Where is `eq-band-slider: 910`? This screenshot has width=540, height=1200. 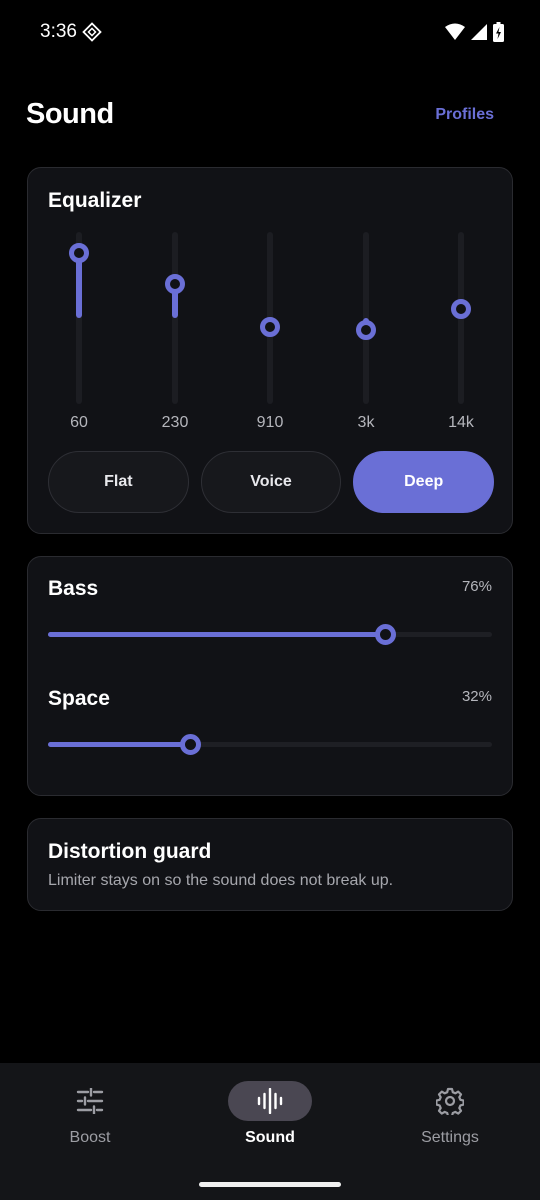
eq-band-slider: 910 is located at coordinates (270, 337).